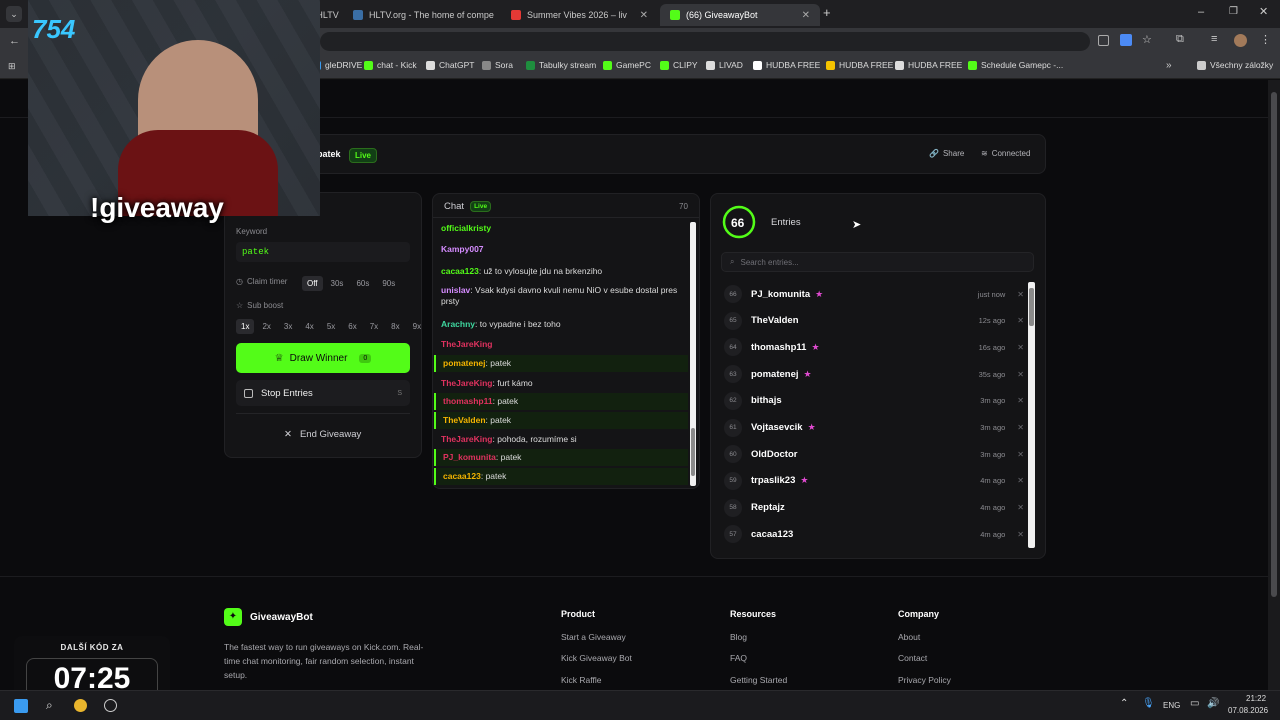  Describe the element at coordinates (693, 452) in the screenshot. I see `chat-scrollbar-thumb` at that location.